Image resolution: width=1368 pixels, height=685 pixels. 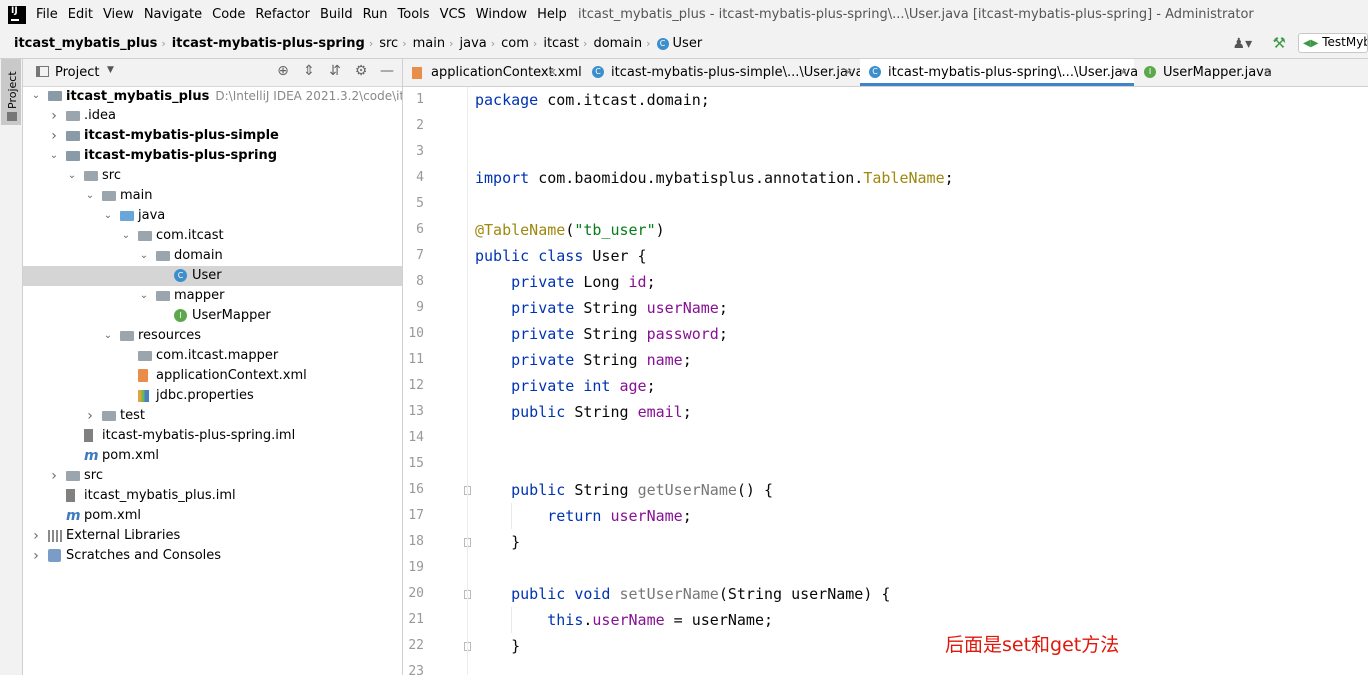 I want to click on tree-item: I UserMapper, so click(x=212, y=316).